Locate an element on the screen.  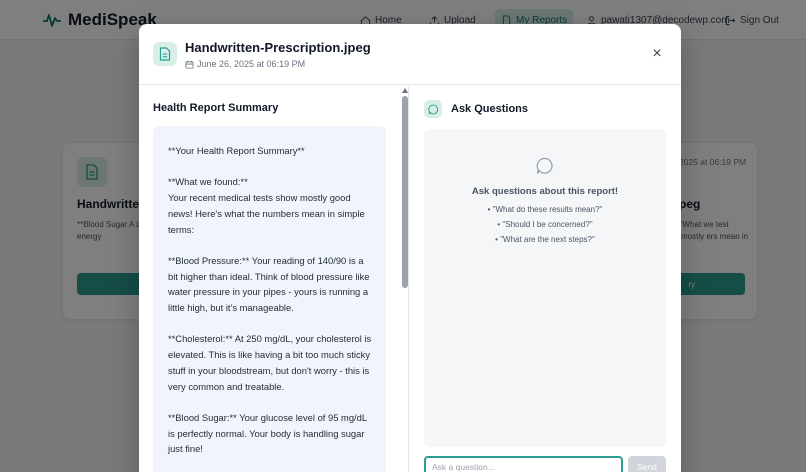
ask-questions-title: Ask Questions is located at coordinates (490, 109).